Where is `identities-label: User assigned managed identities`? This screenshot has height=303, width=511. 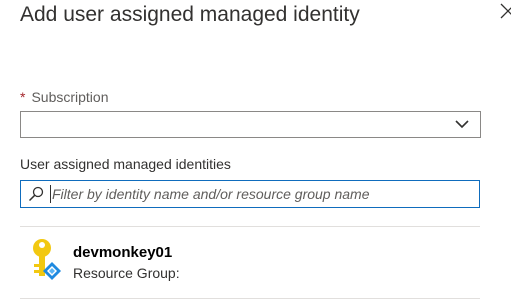
identities-label: User assigned managed identities is located at coordinates (125, 164).